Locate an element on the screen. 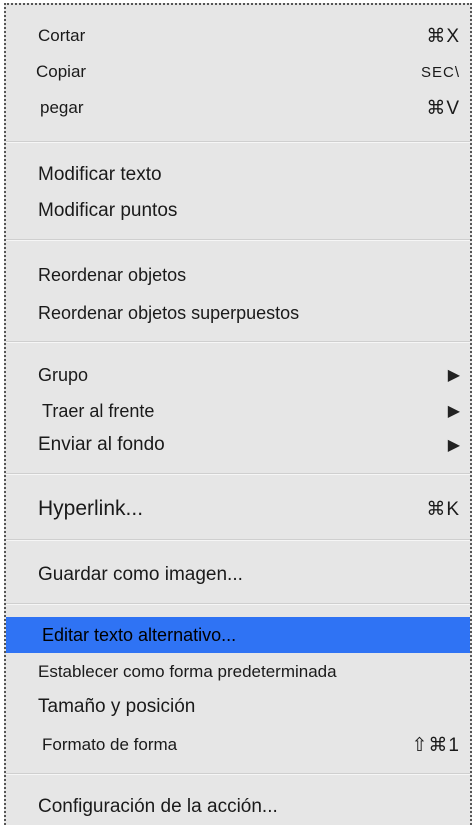 Image resolution: width=476 pixels, height=827 pixels. menu-item-label: Modificar texto is located at coordinates (100, 174).